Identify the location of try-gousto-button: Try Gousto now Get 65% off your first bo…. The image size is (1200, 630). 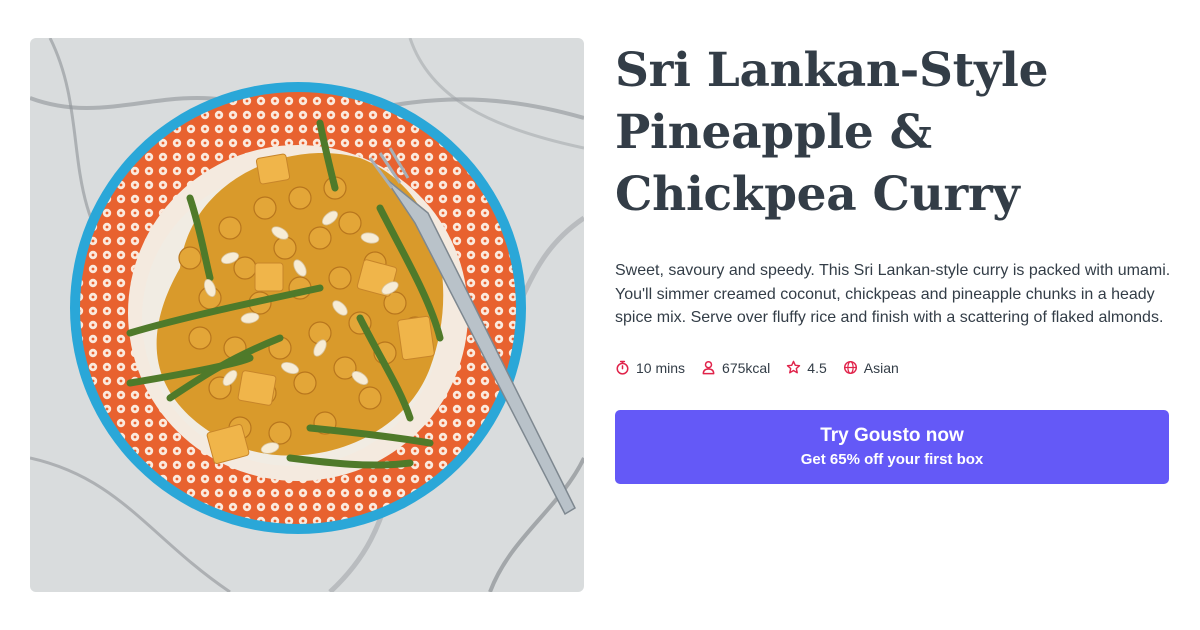
(892, 447).